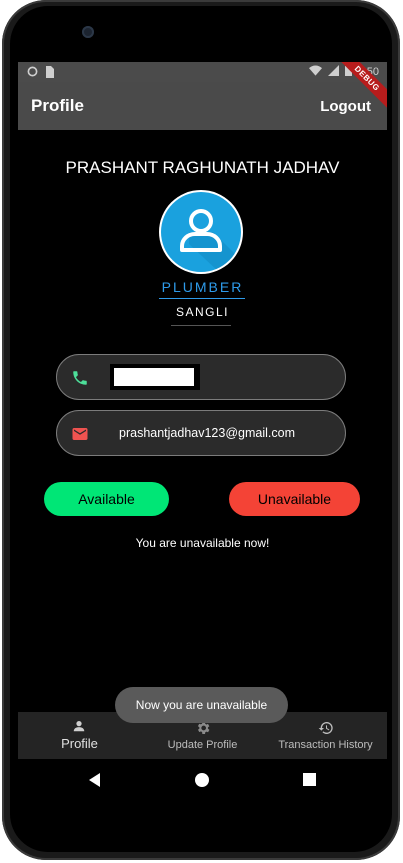  Describe the element at coordinates (202, 106) in the screenshot. I see `app-bar: Profile Logout` at that location.